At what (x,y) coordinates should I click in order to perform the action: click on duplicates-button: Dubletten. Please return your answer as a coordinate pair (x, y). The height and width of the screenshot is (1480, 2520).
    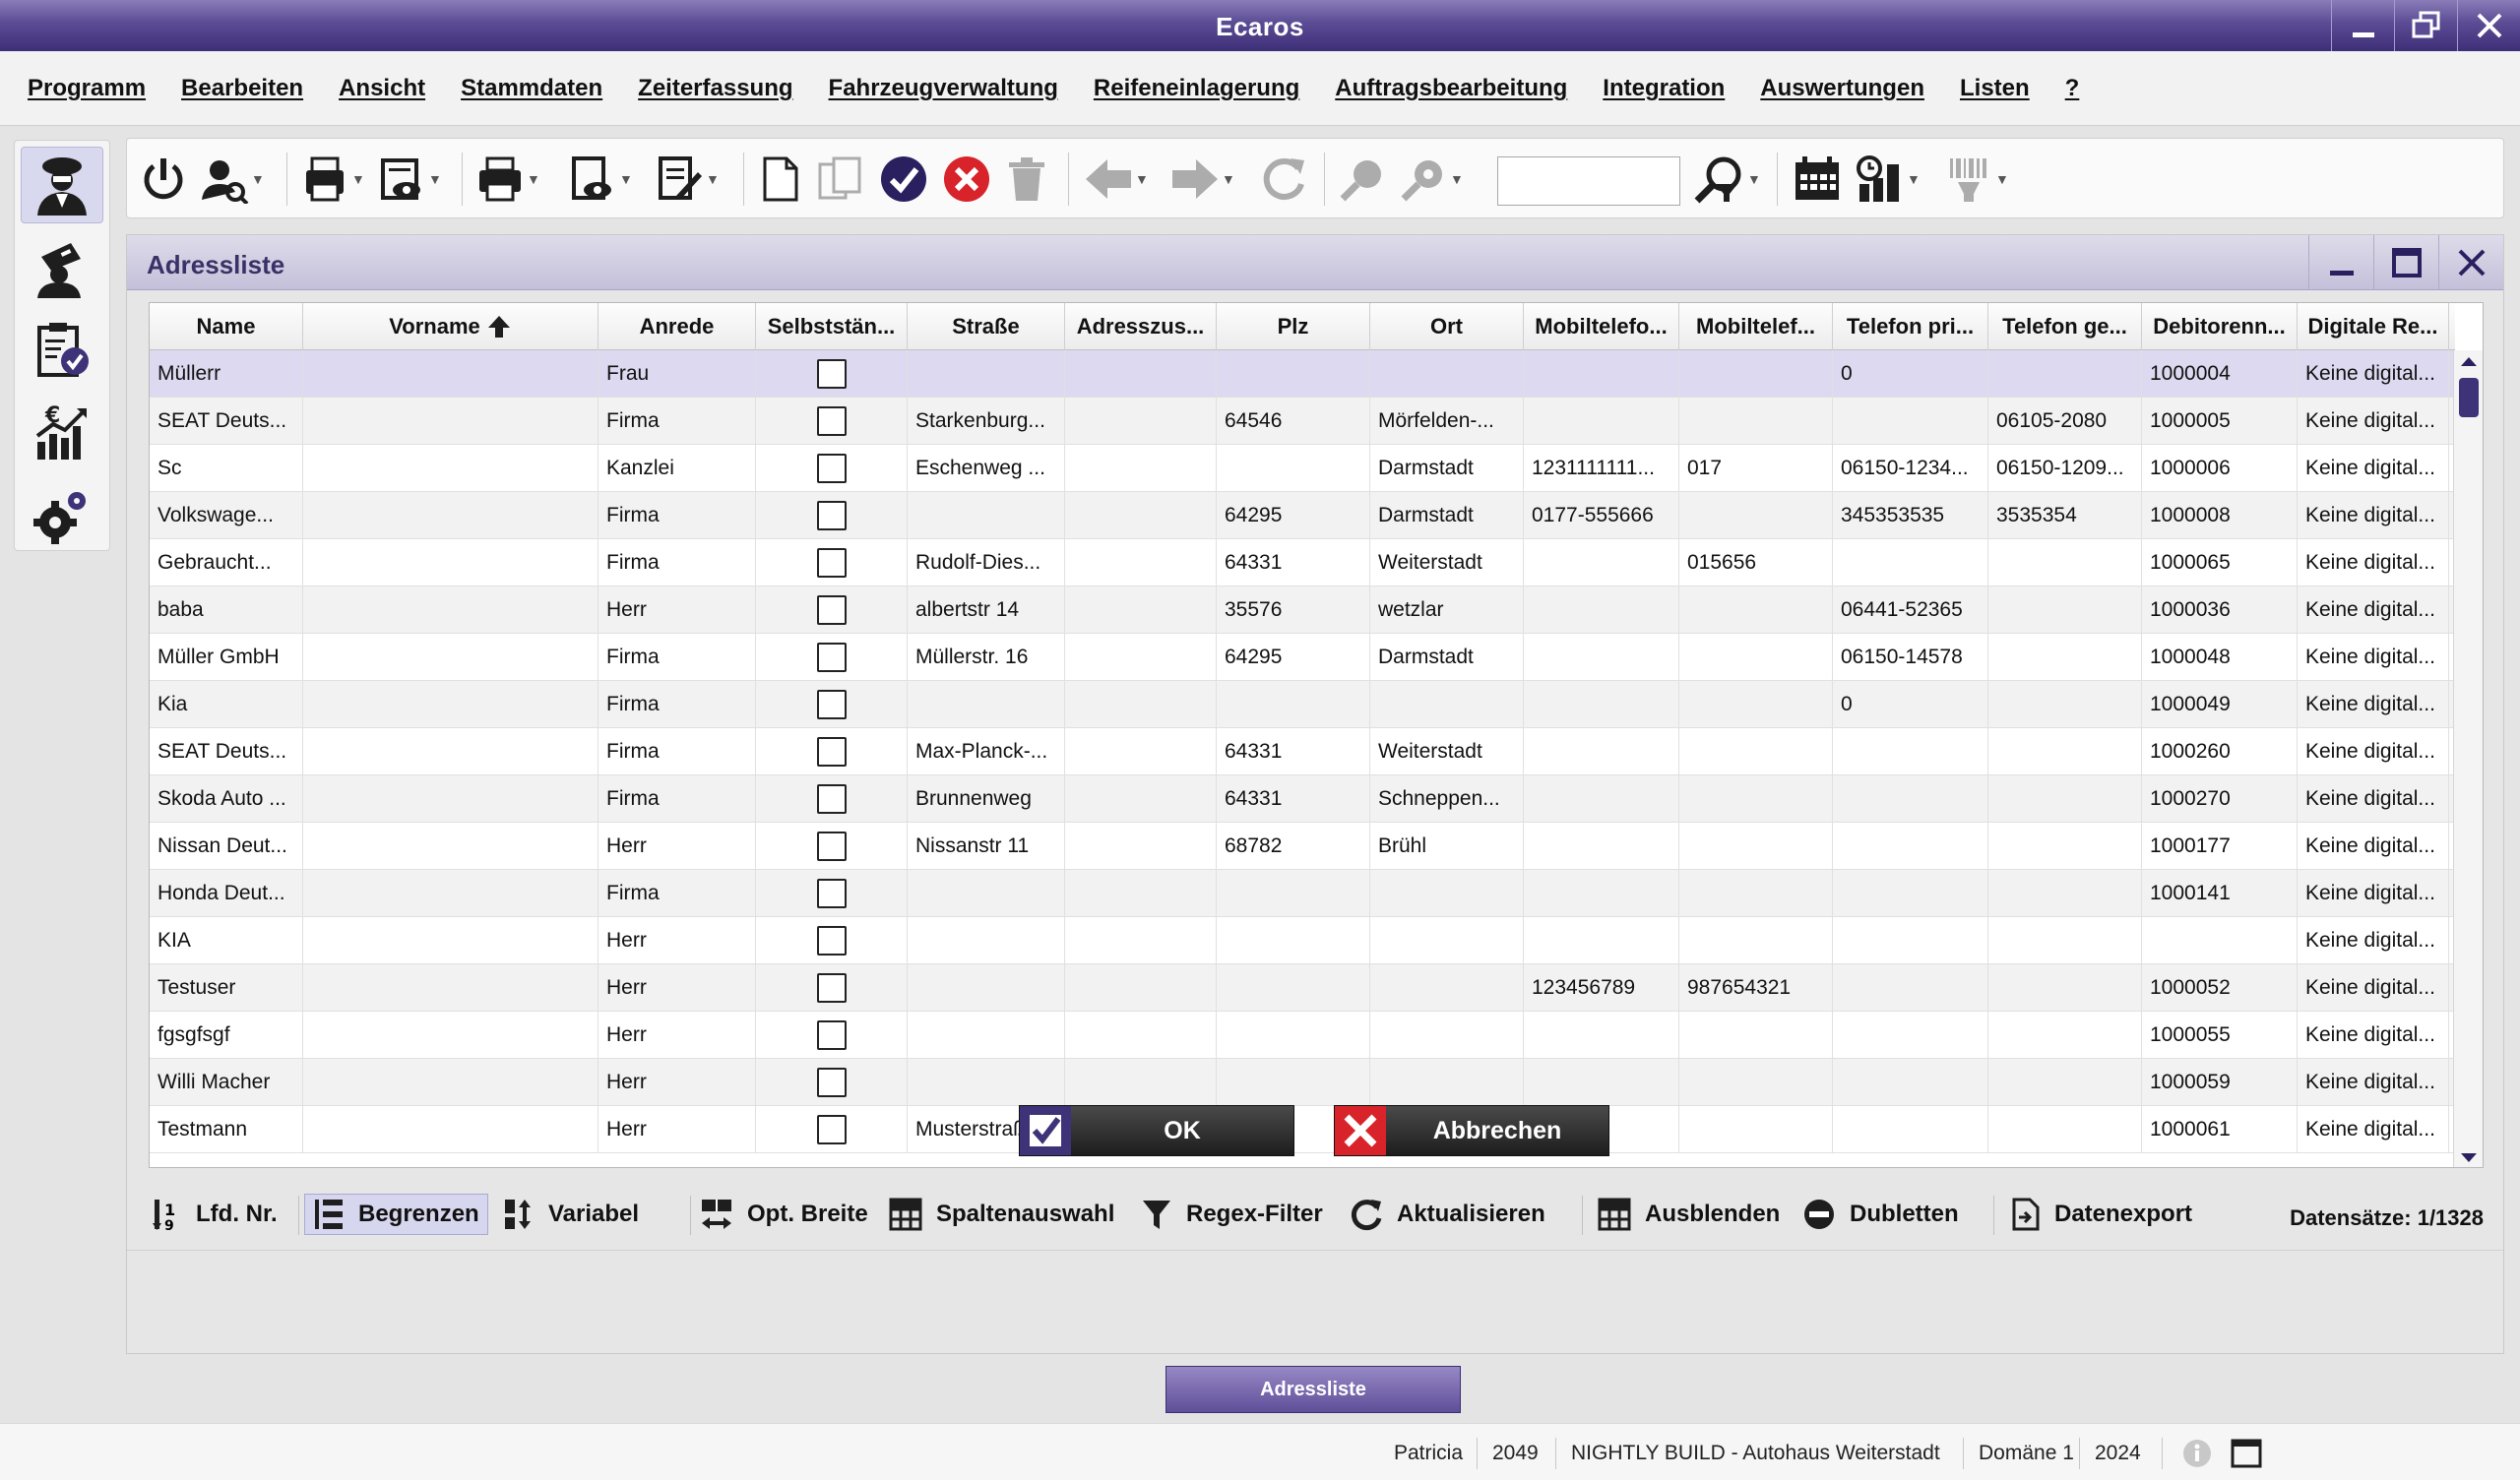
    Looking at the image, I should click on (1880, 1215).